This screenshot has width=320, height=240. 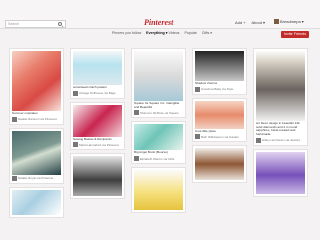 What do you see at coordinates (258, 22) in the screenshot?
I see `about-menu: About ▾` at bounding box center [258, 22].